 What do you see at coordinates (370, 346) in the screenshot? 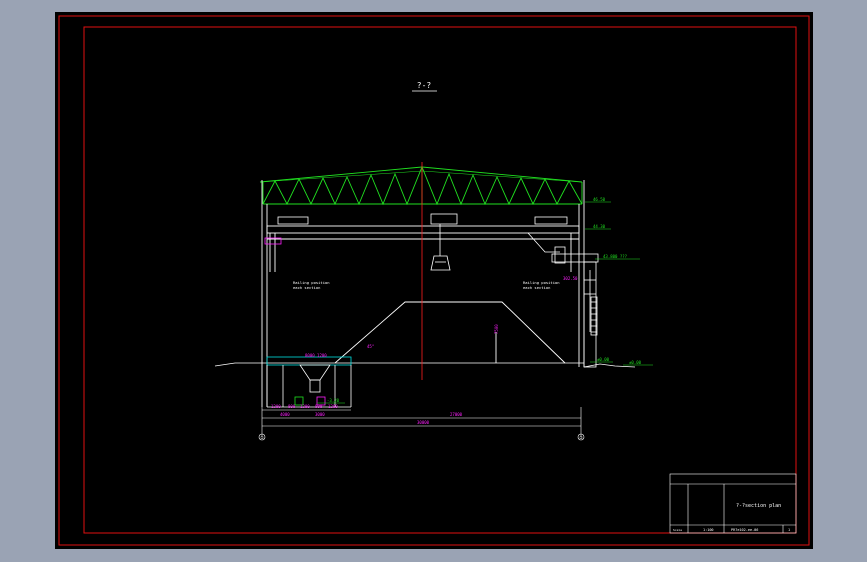
I see `slope-label: 45°` at bounding box center [370, 346].